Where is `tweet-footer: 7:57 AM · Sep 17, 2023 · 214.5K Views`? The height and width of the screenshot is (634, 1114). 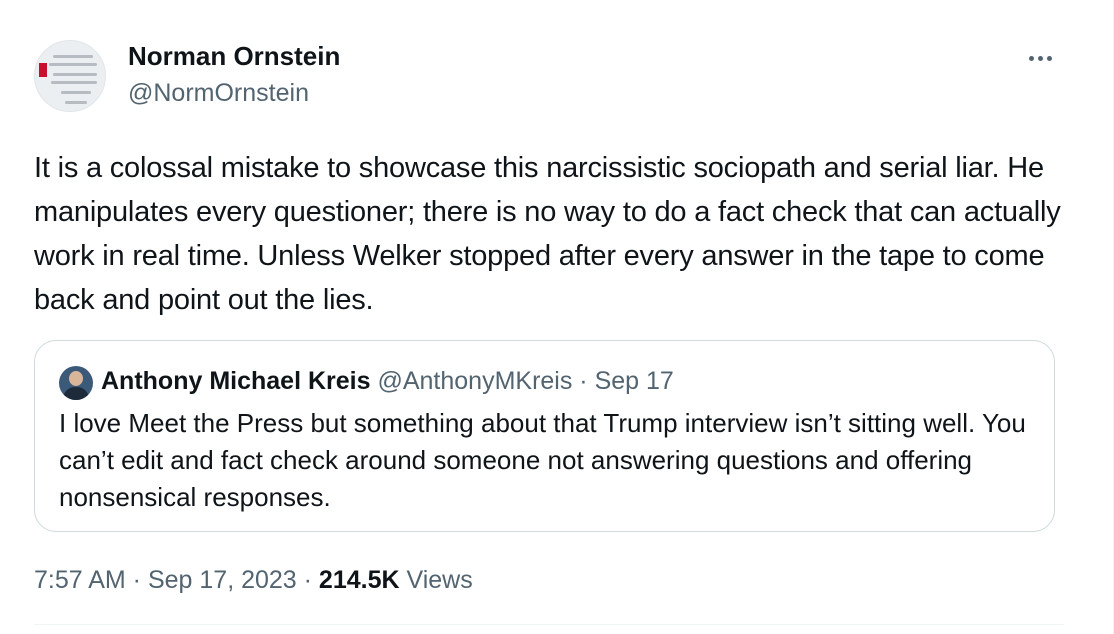 tweet-footer: 7:57 AM · Sep 17, 2023 · 214.5K Views is located at coordinates (253, 580).